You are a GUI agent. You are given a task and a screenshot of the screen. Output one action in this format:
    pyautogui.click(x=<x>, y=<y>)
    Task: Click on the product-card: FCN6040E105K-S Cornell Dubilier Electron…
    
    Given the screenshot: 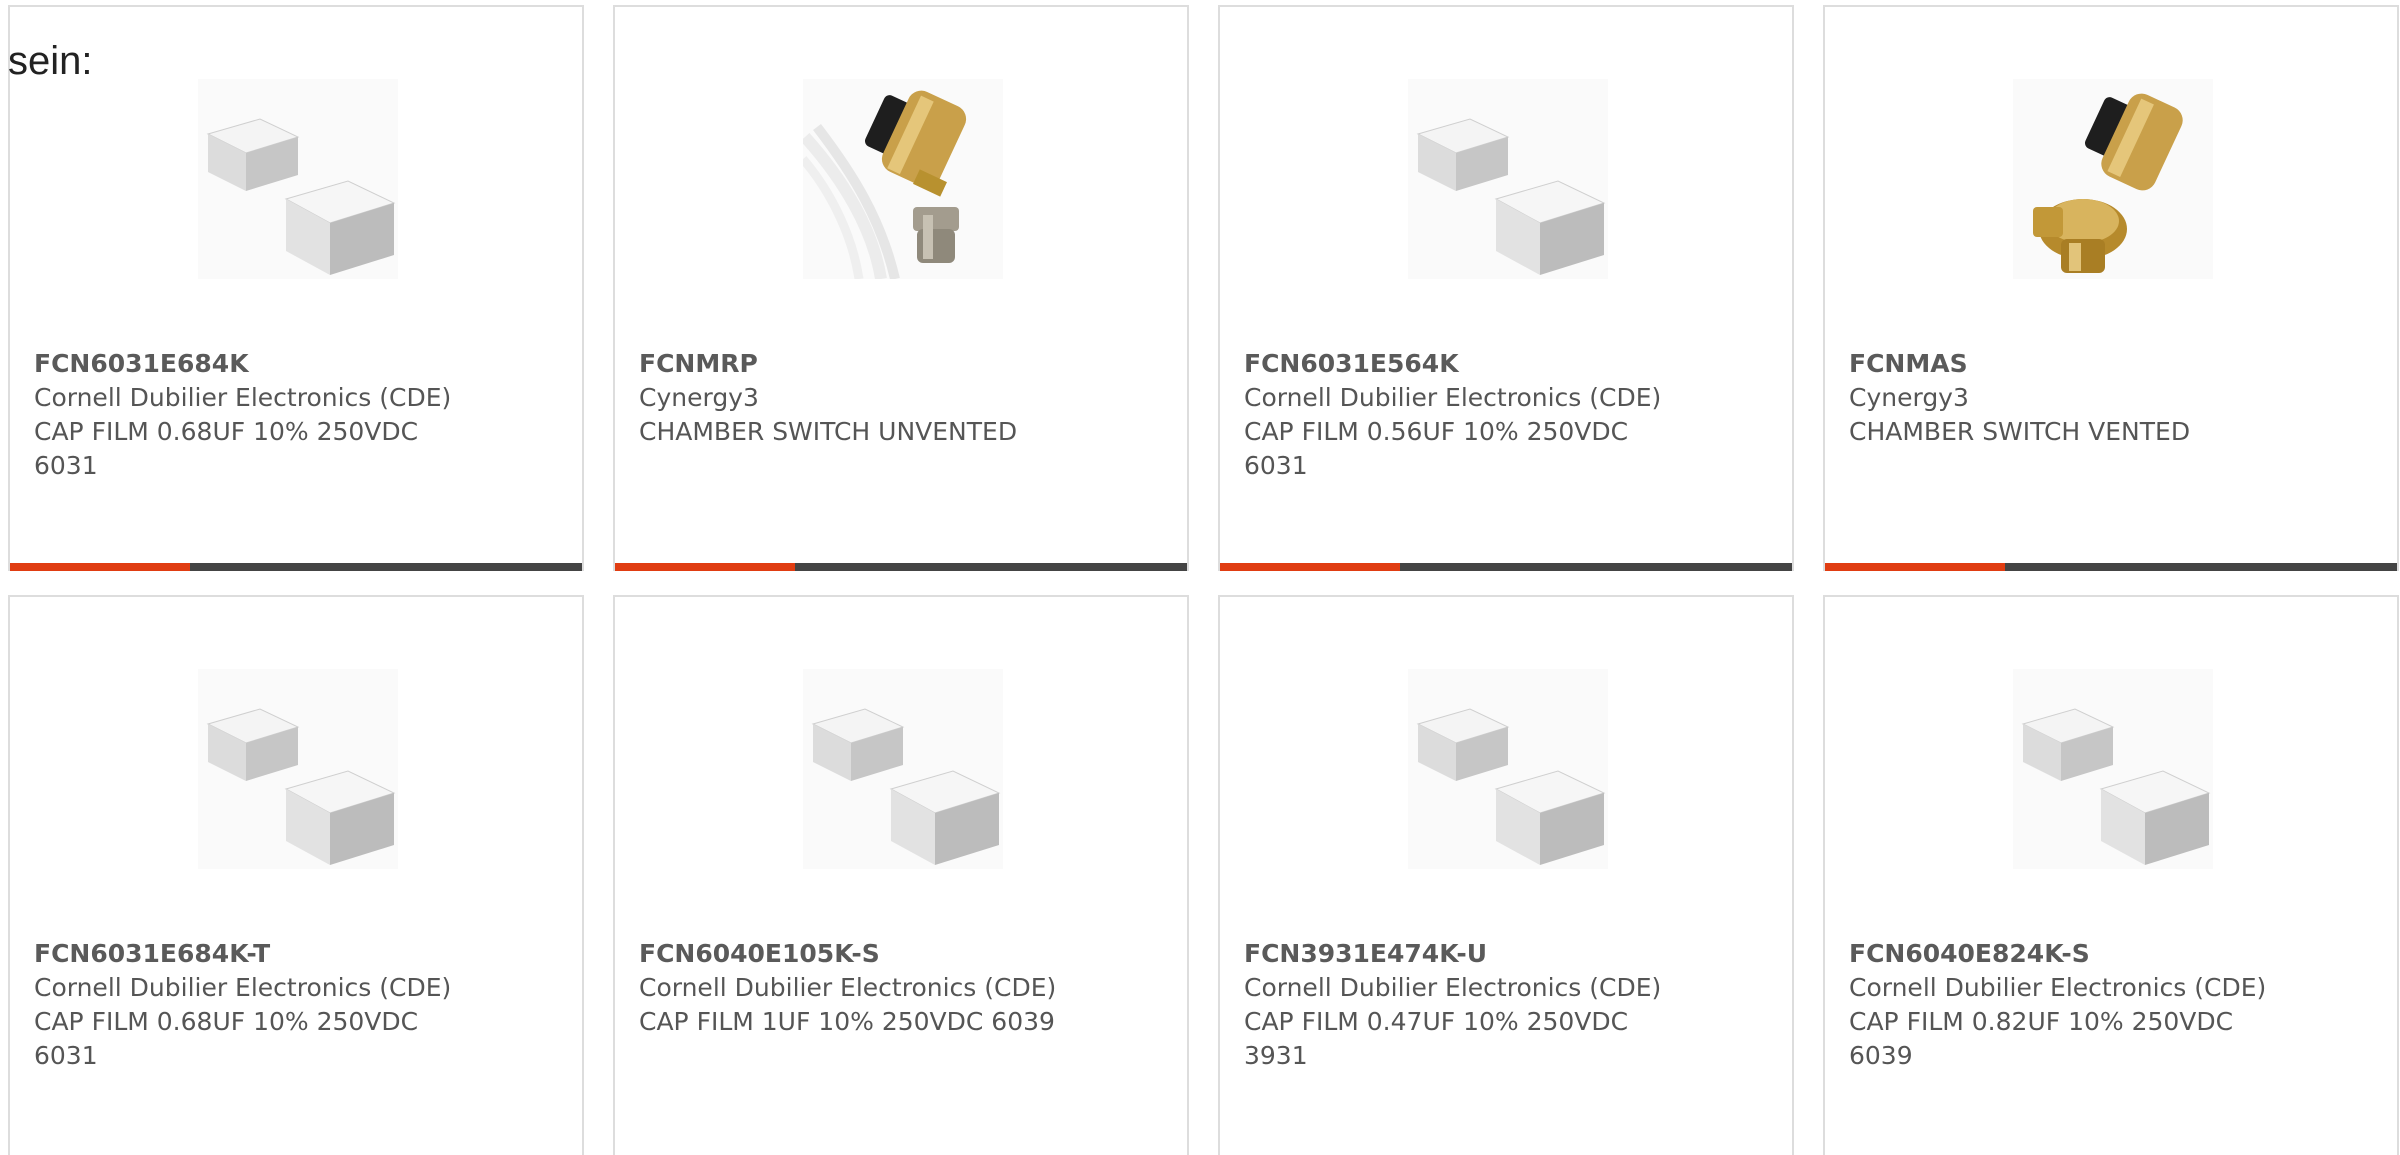 What is the action you would take?
    pyautogui.click(x=901, y=875)
    